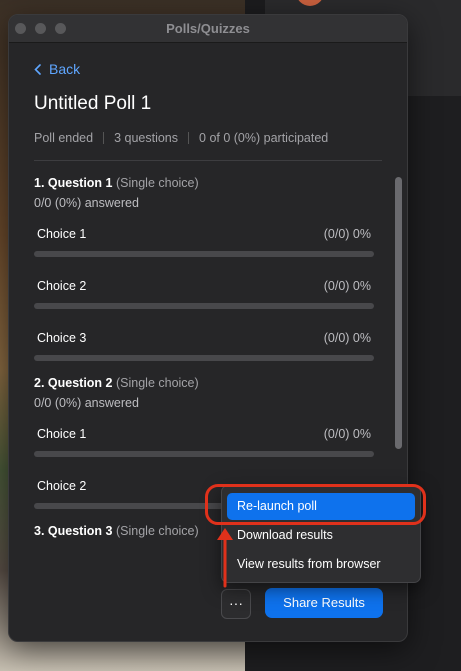 This screenshot has height=671, width=461. Describe the element at coordinates (208, 160) in the screenshot. I see `header-divider` at that location.